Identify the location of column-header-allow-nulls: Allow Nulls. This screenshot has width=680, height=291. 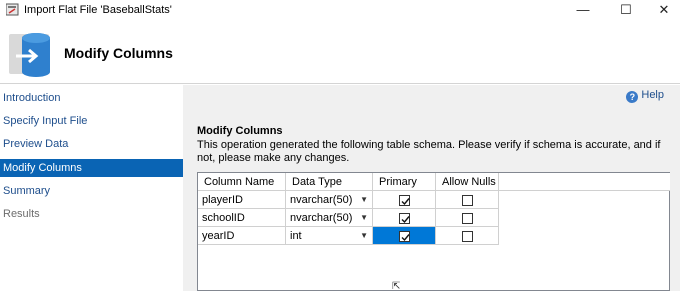
(467, 182).